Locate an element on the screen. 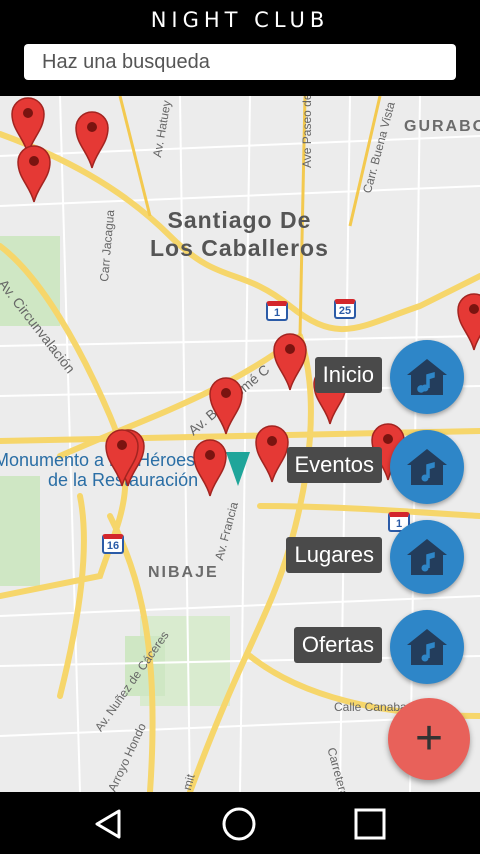 Image resolution: width=480 pixels, height=854 pixels. menu-item-lugares: Lugares is located at coordinates (314, 557).